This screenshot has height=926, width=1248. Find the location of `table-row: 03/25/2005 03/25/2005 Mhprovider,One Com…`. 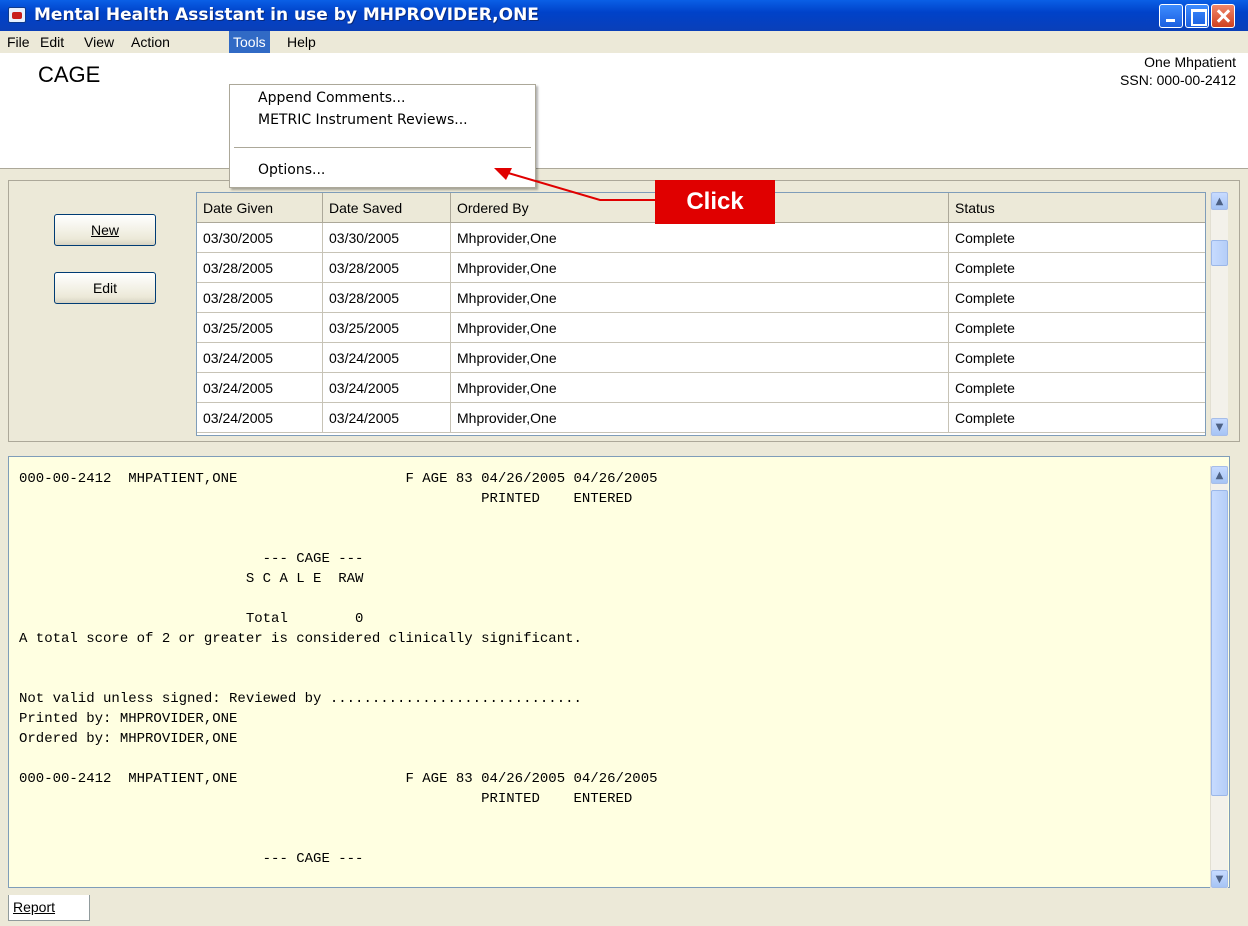

table-row: 03/25/2005 03/25/2005 Mhprovider,One Com… is located at coordinates (701, 328).